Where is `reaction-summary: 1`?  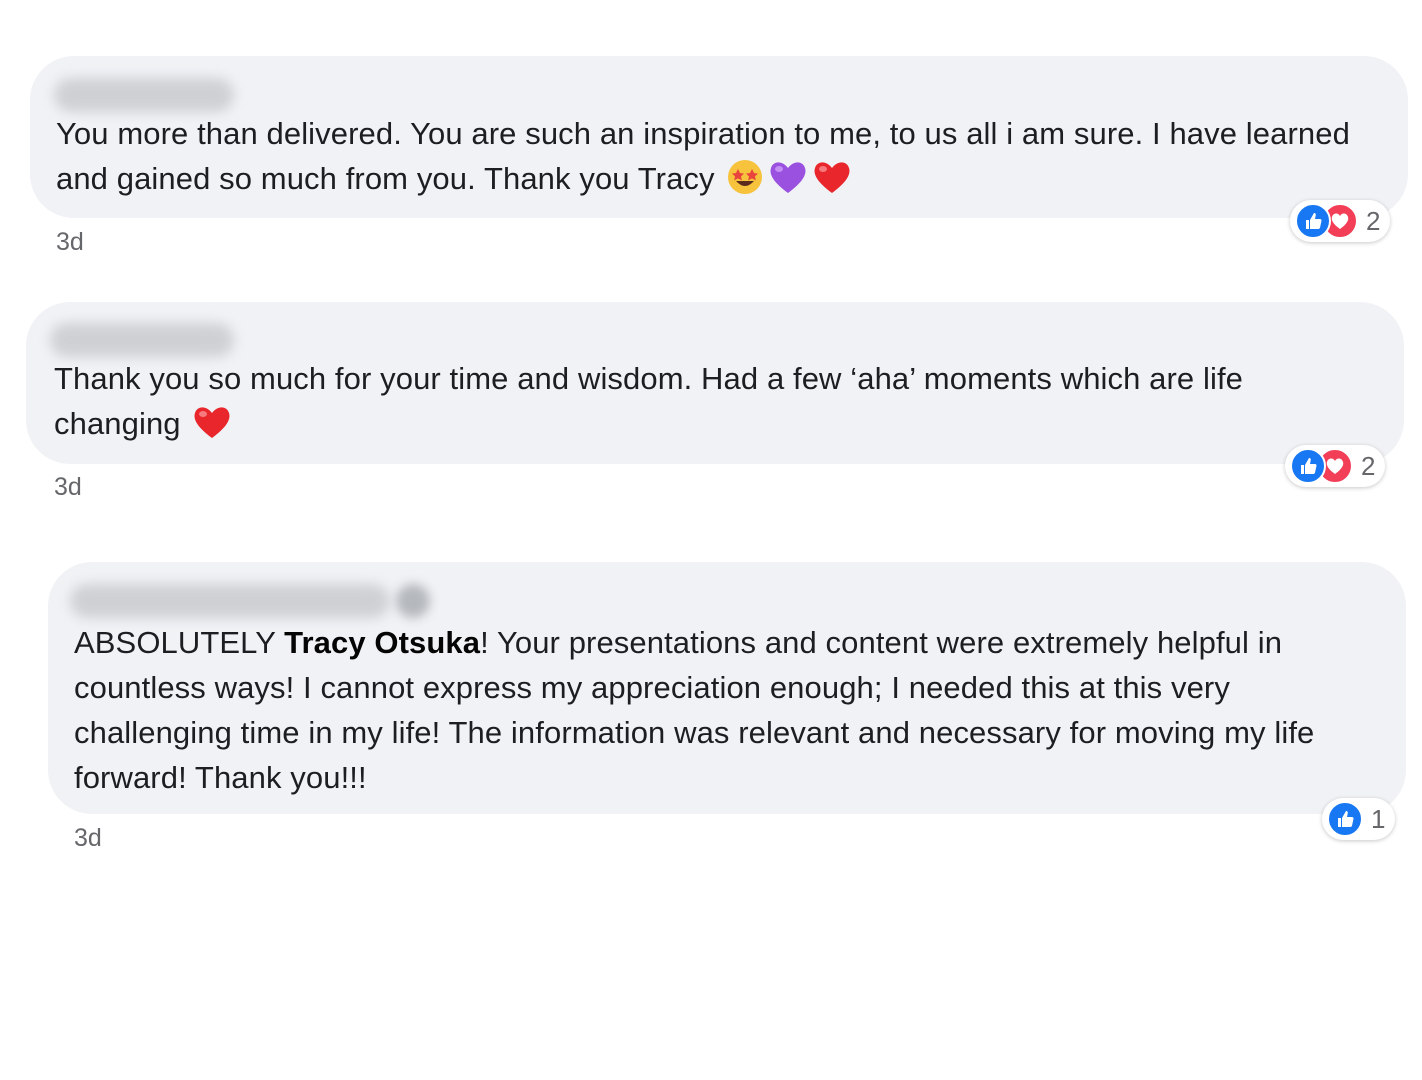
reaction-summary: 1 is located at coordinates (1359, 819).